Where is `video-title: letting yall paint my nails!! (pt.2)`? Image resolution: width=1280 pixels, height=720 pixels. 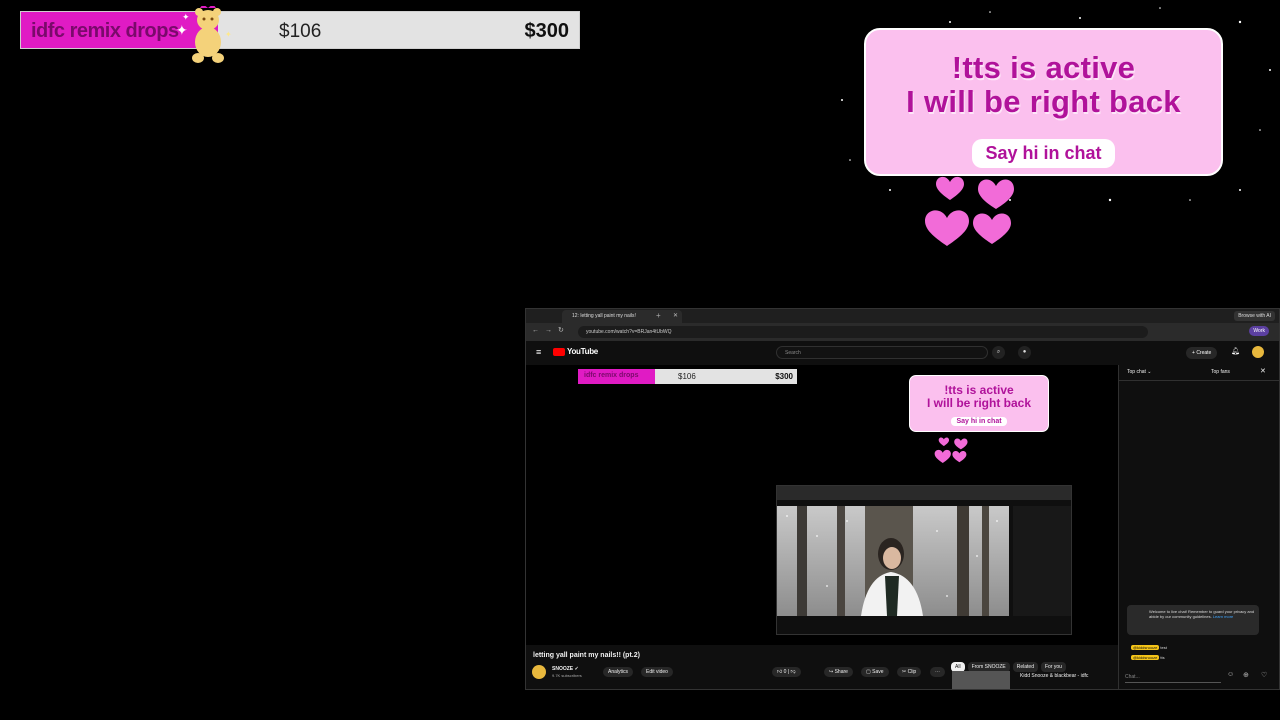
video-title: letting yall paint my nails!! (pt.2) is located at coordinates (586, 655).